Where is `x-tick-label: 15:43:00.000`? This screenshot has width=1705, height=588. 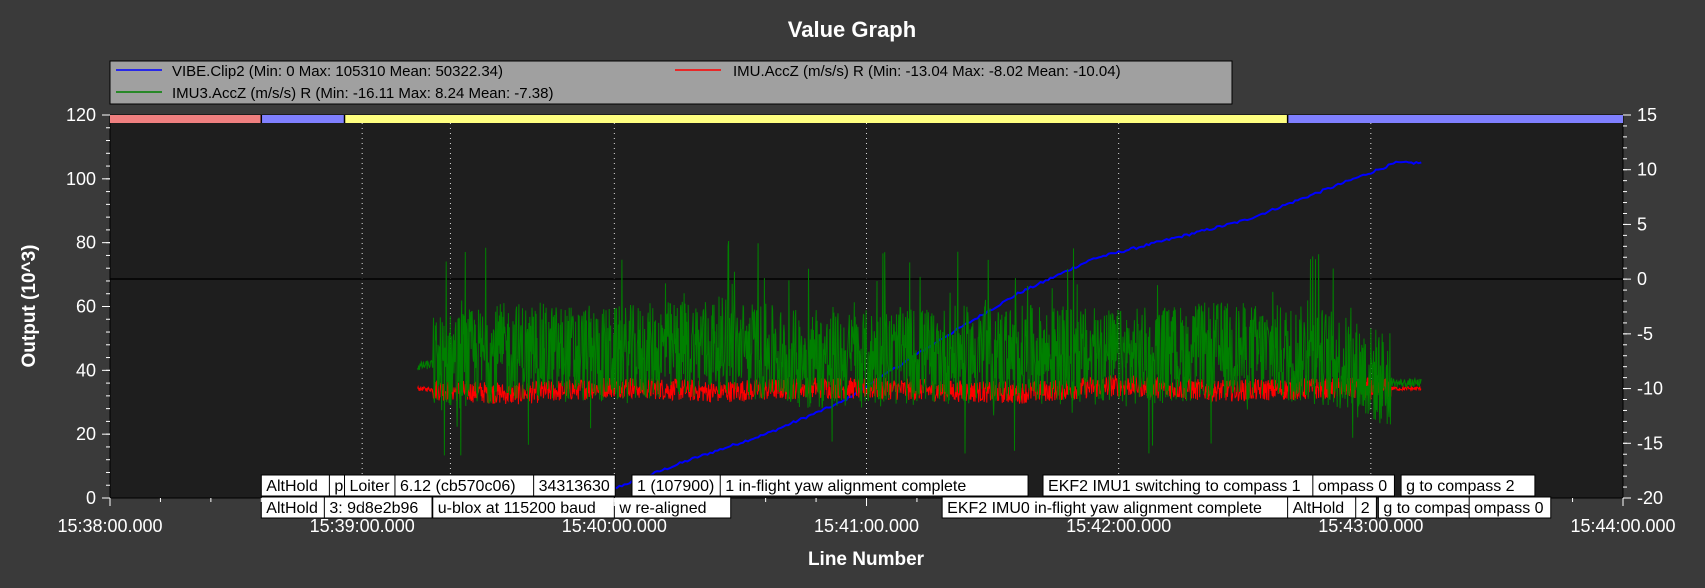
x-tick-label: 15:43:00.000 is located at coordinates (1370, 526).